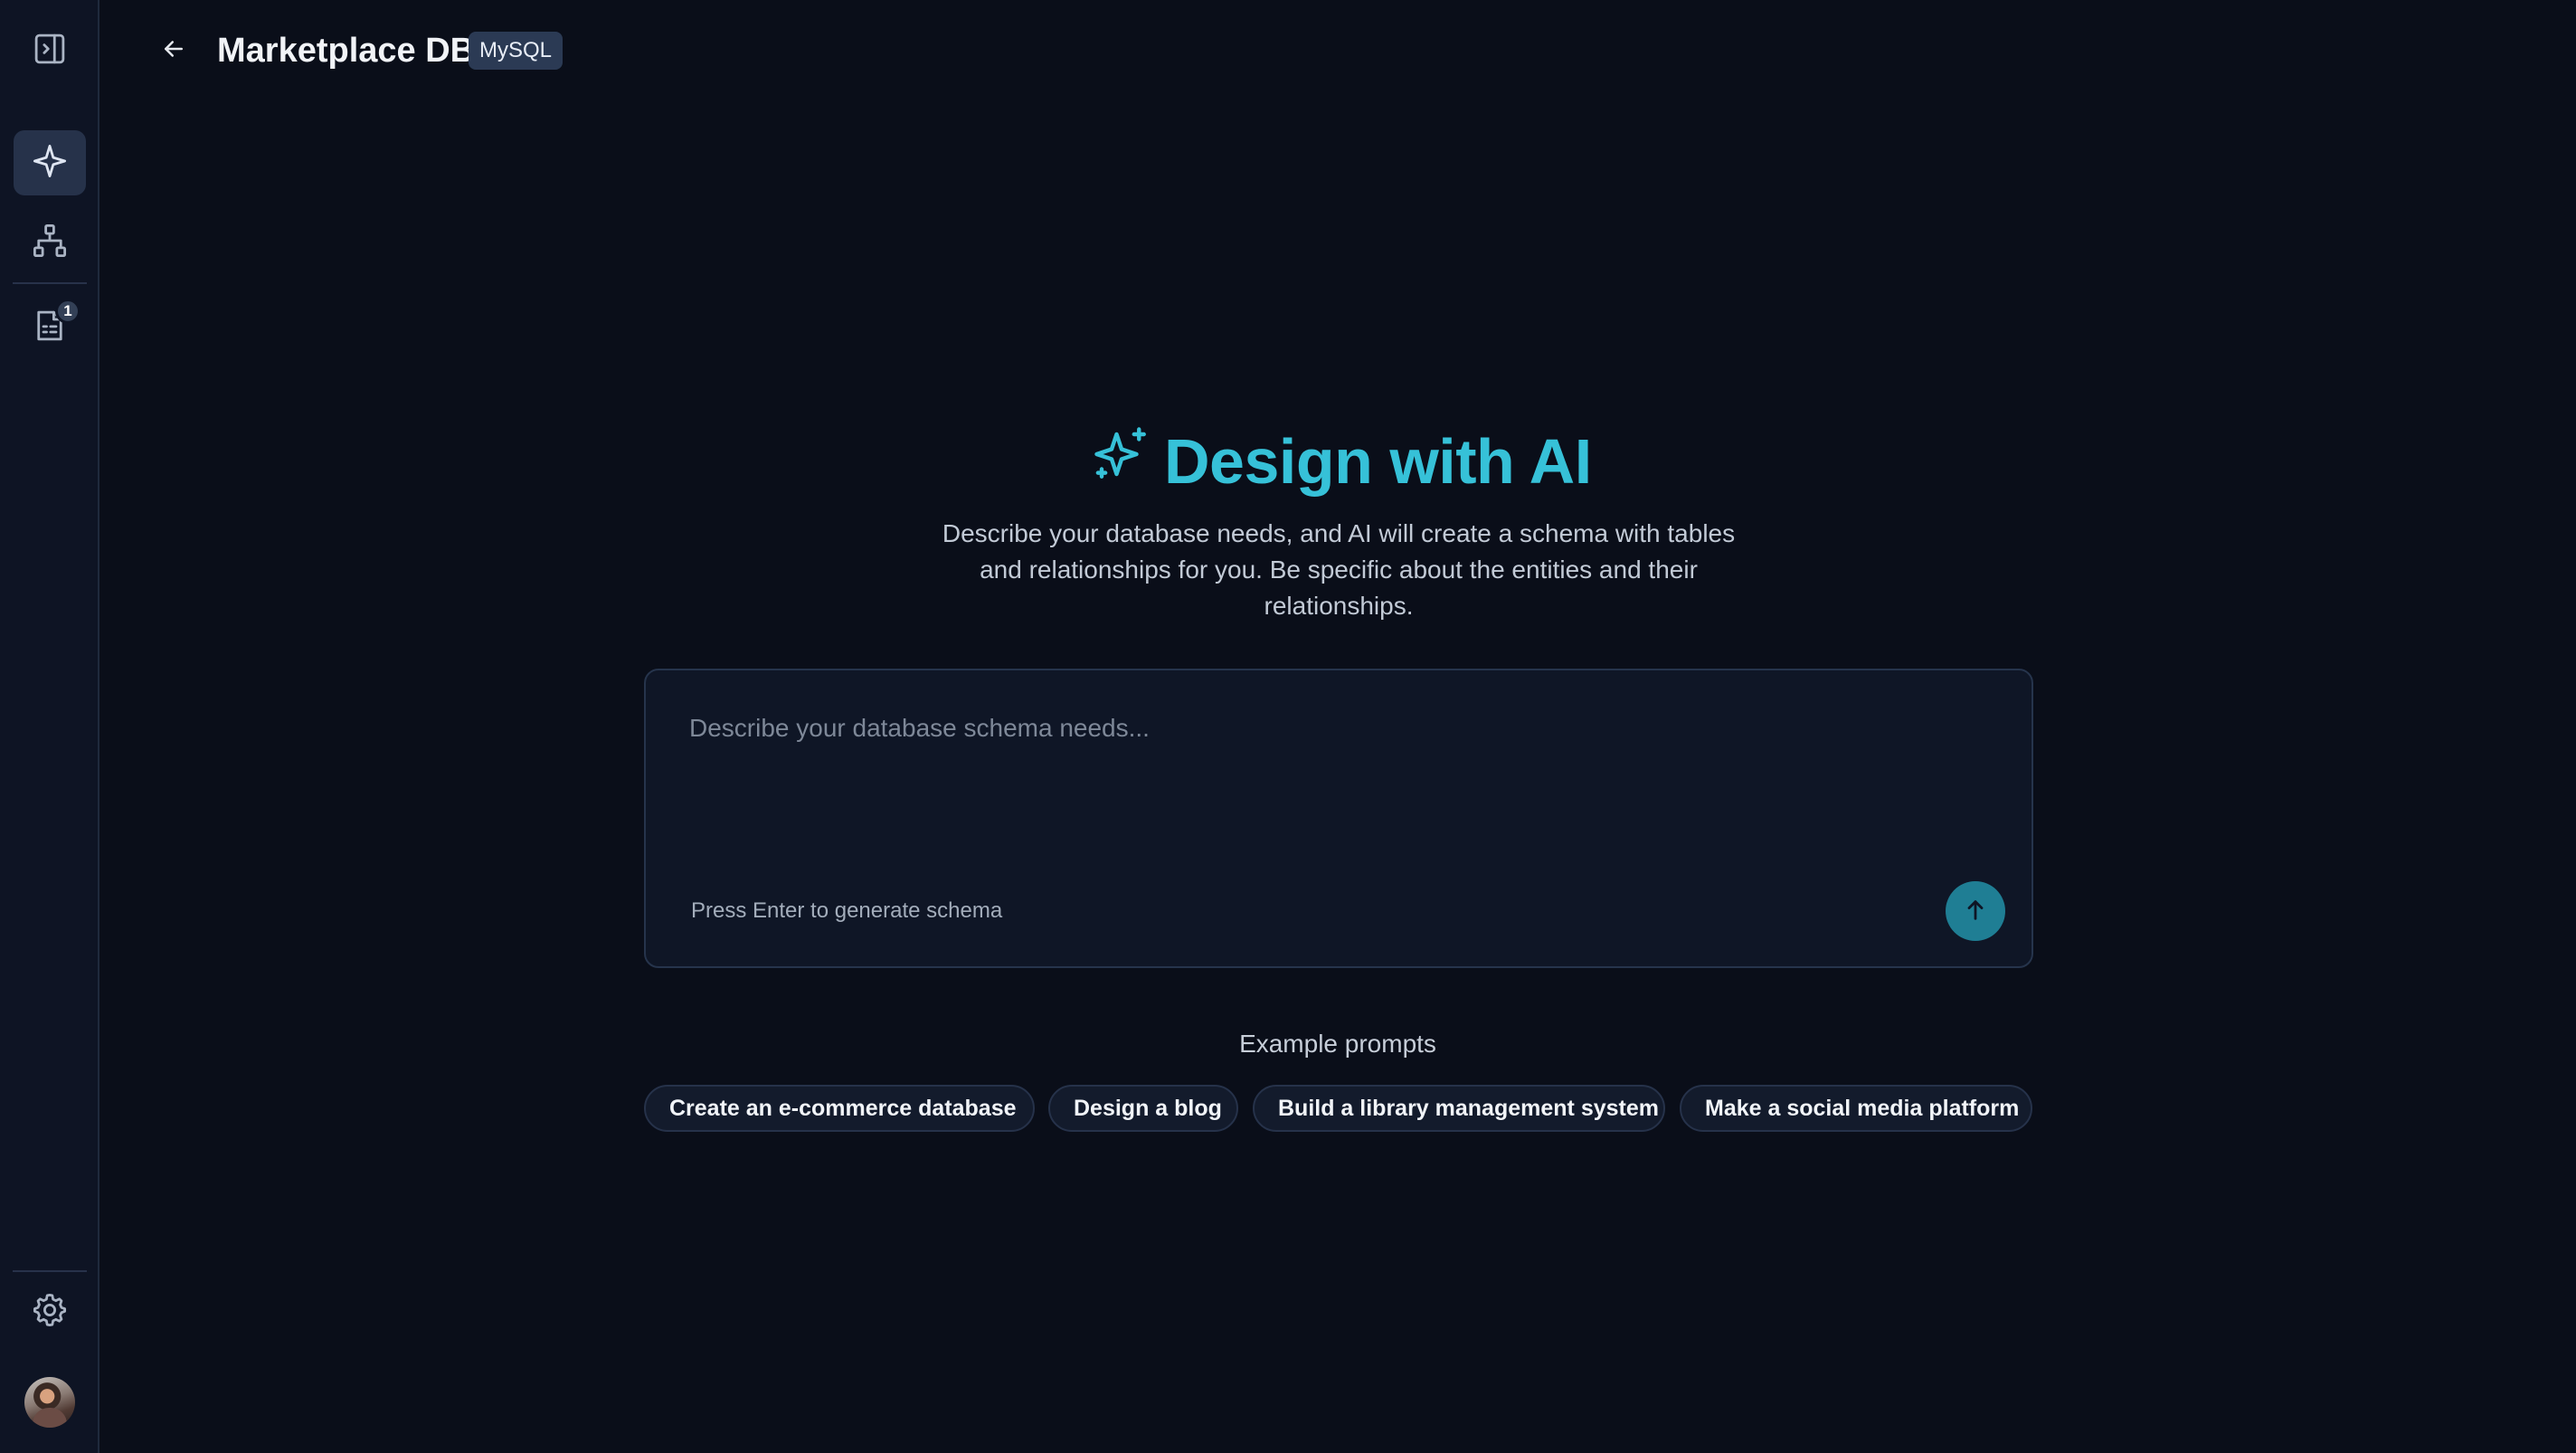  What do you see at coordinates (347, 51) in the screenshot?
I see `page-title: Marketplace DB` at bounding box center [347, 51].